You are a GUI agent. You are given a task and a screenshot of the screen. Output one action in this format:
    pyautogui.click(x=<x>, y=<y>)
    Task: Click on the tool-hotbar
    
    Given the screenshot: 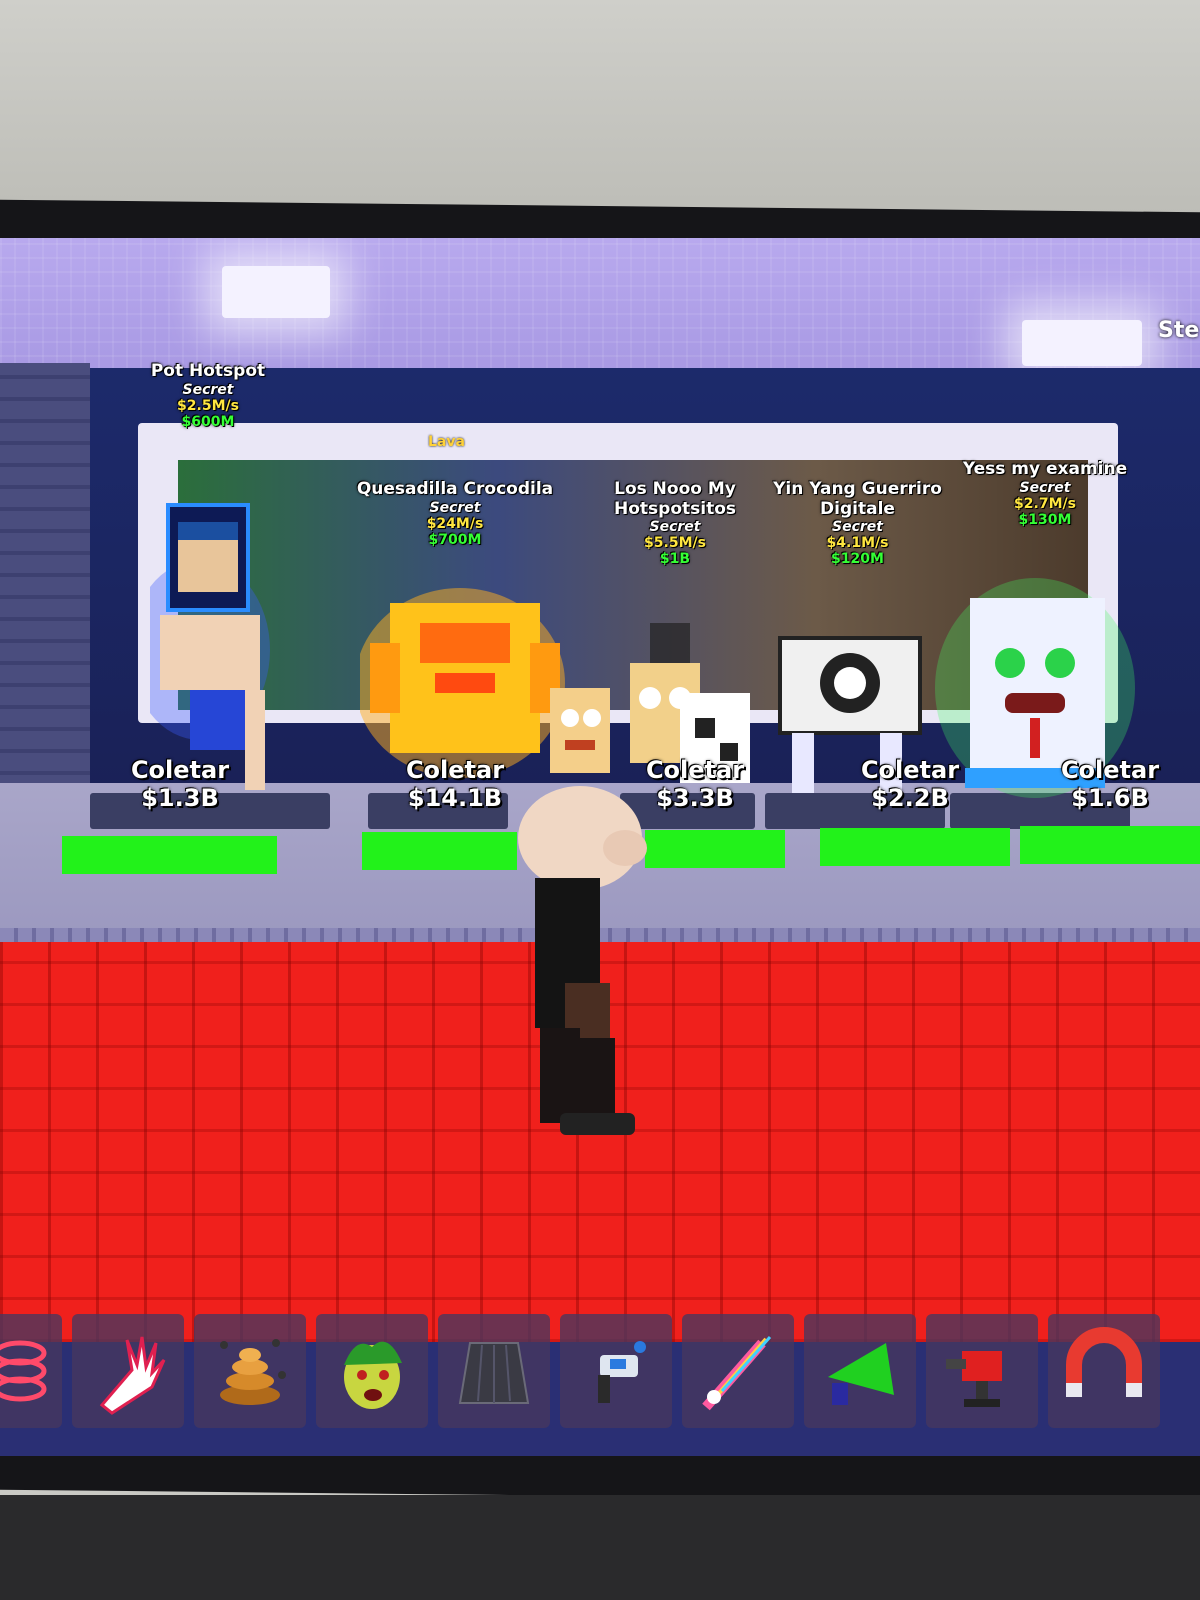 What is the action you would take?
    pyautogui.click(x=600, y=1370)
    